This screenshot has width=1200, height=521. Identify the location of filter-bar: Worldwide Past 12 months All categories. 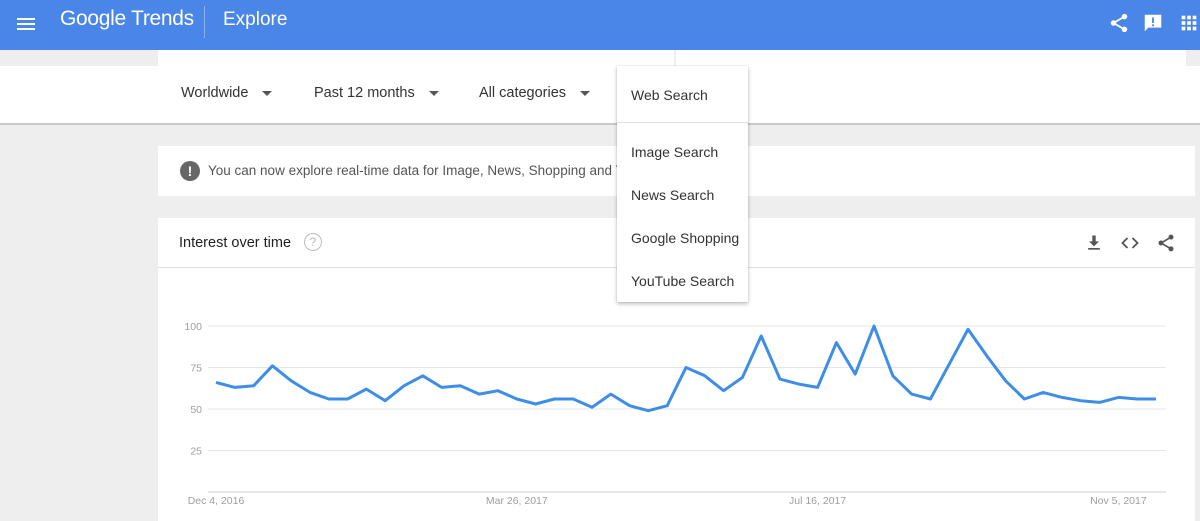
(600, 95).